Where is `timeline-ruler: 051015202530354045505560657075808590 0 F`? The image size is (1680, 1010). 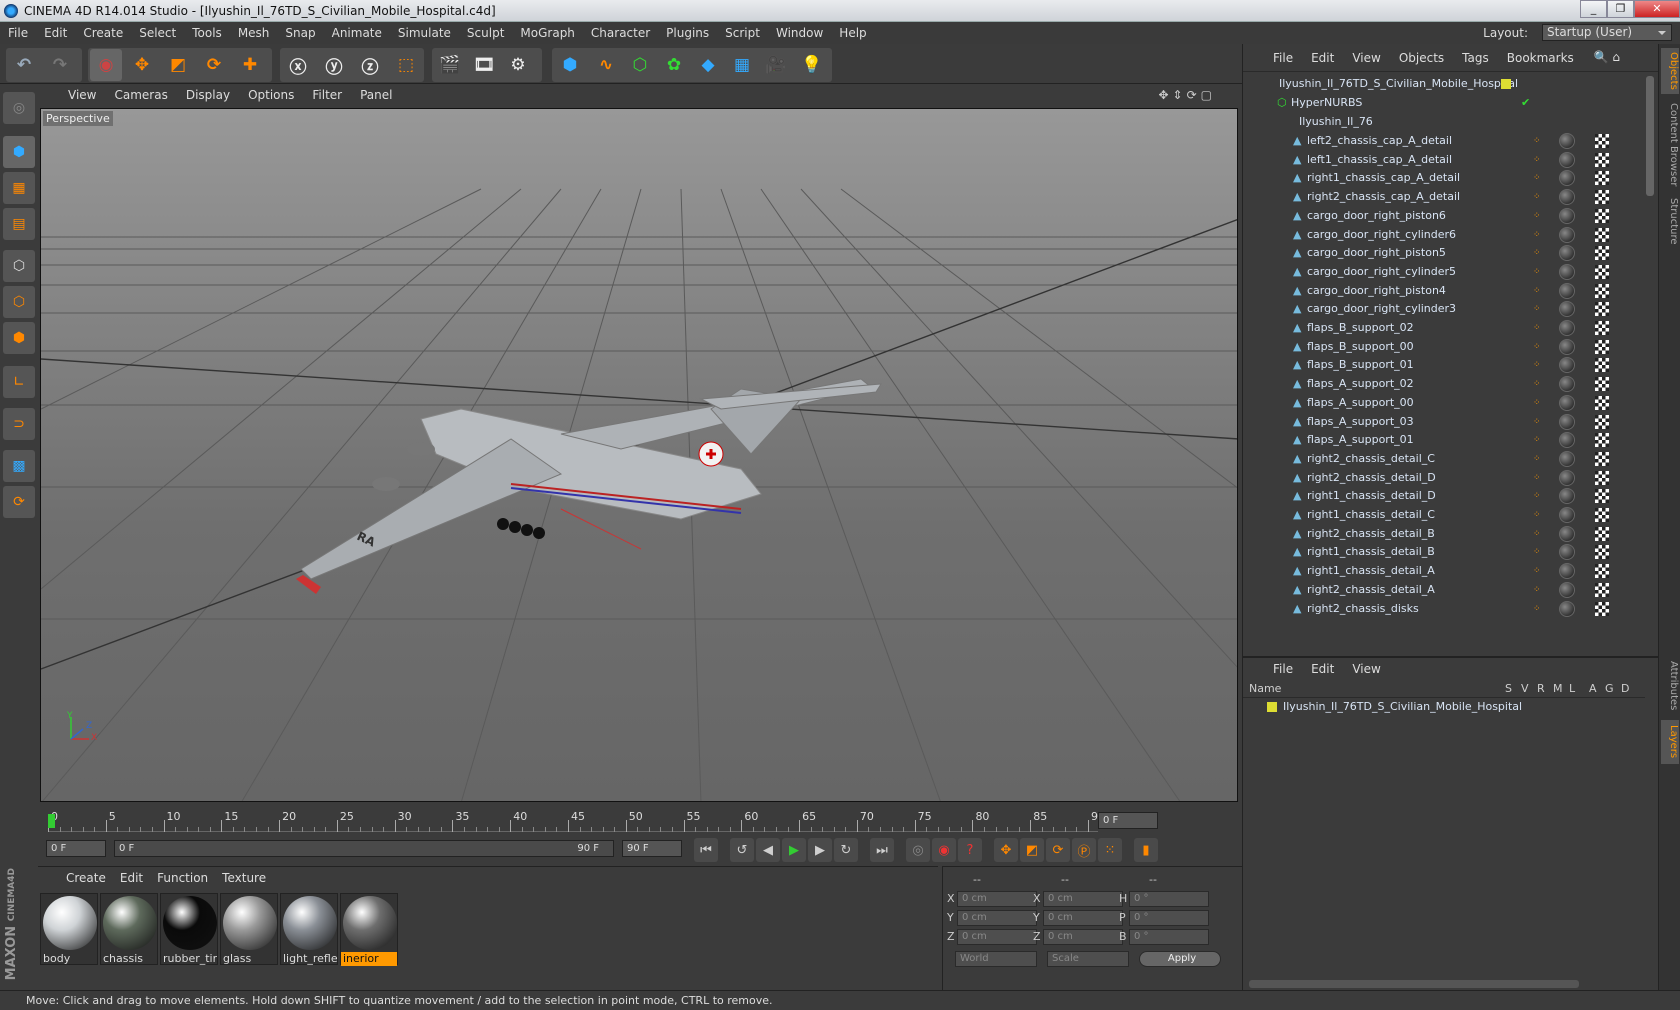 timeline-ruler: 051015202530354045505560657075808590 0 F is located at coordinates (640, 819).